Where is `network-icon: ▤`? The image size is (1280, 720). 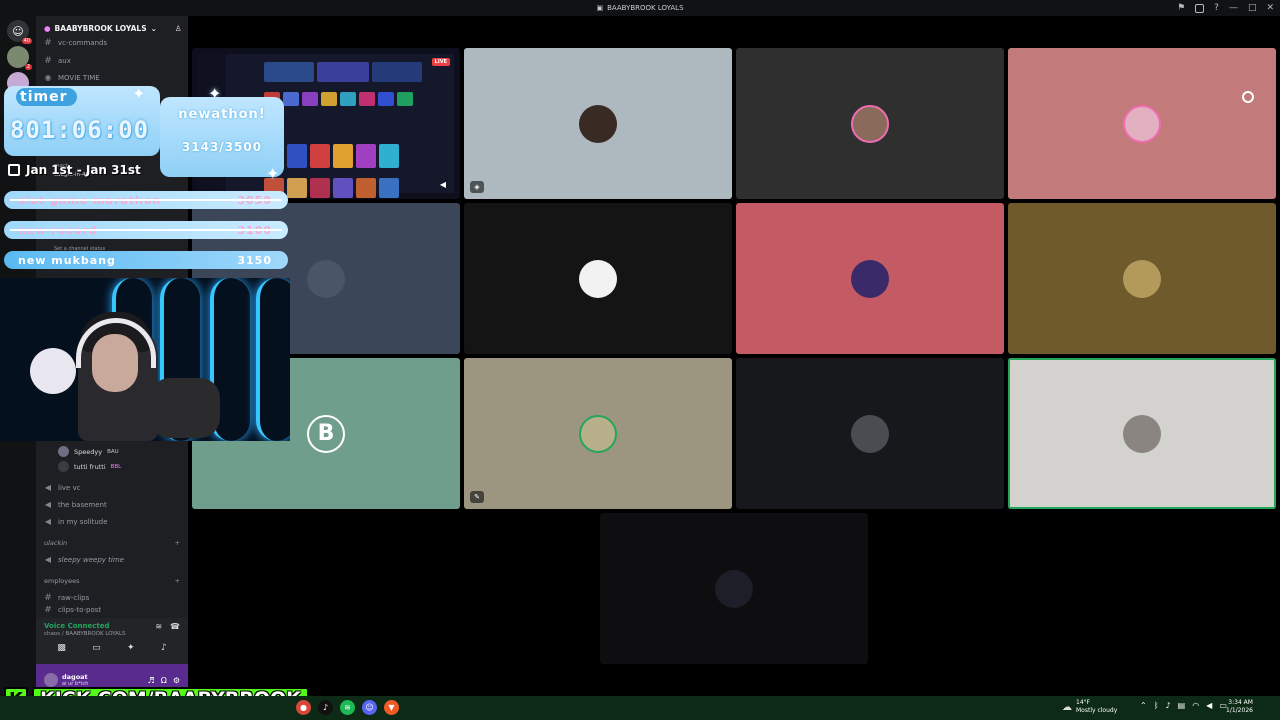
network-icon: ▤ is located at coordinates (1182, 705).